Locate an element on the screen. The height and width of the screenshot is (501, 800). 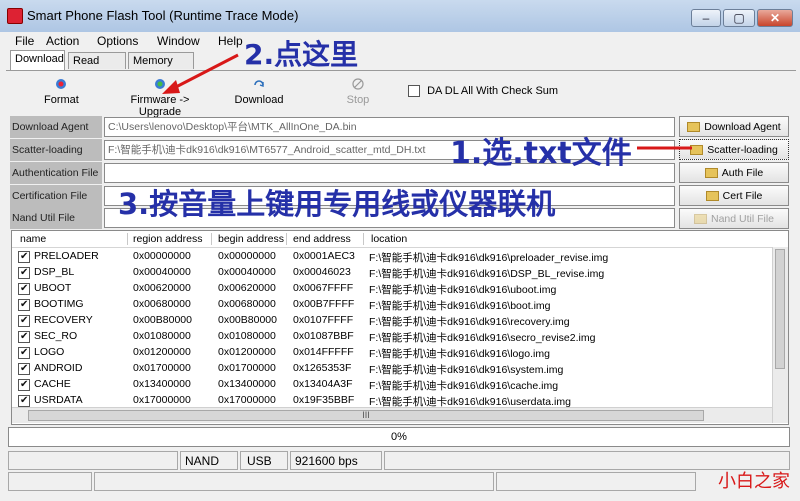
annotation-arrows is located at coordinates (427, 101).